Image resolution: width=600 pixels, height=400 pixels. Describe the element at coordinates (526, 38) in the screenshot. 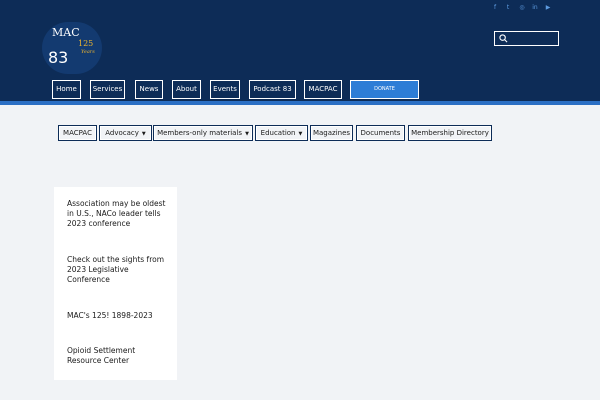

I see `search-input` at that location.